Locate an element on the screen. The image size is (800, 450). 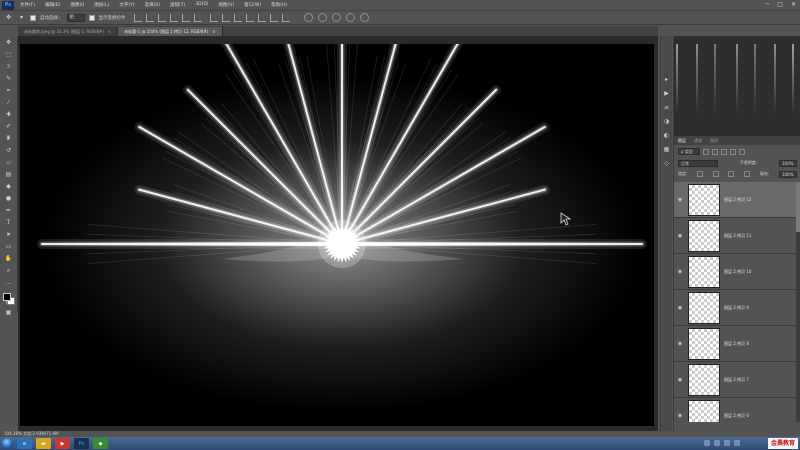
hand-tool-icon: ✋ is located at coordinates (8, 259).